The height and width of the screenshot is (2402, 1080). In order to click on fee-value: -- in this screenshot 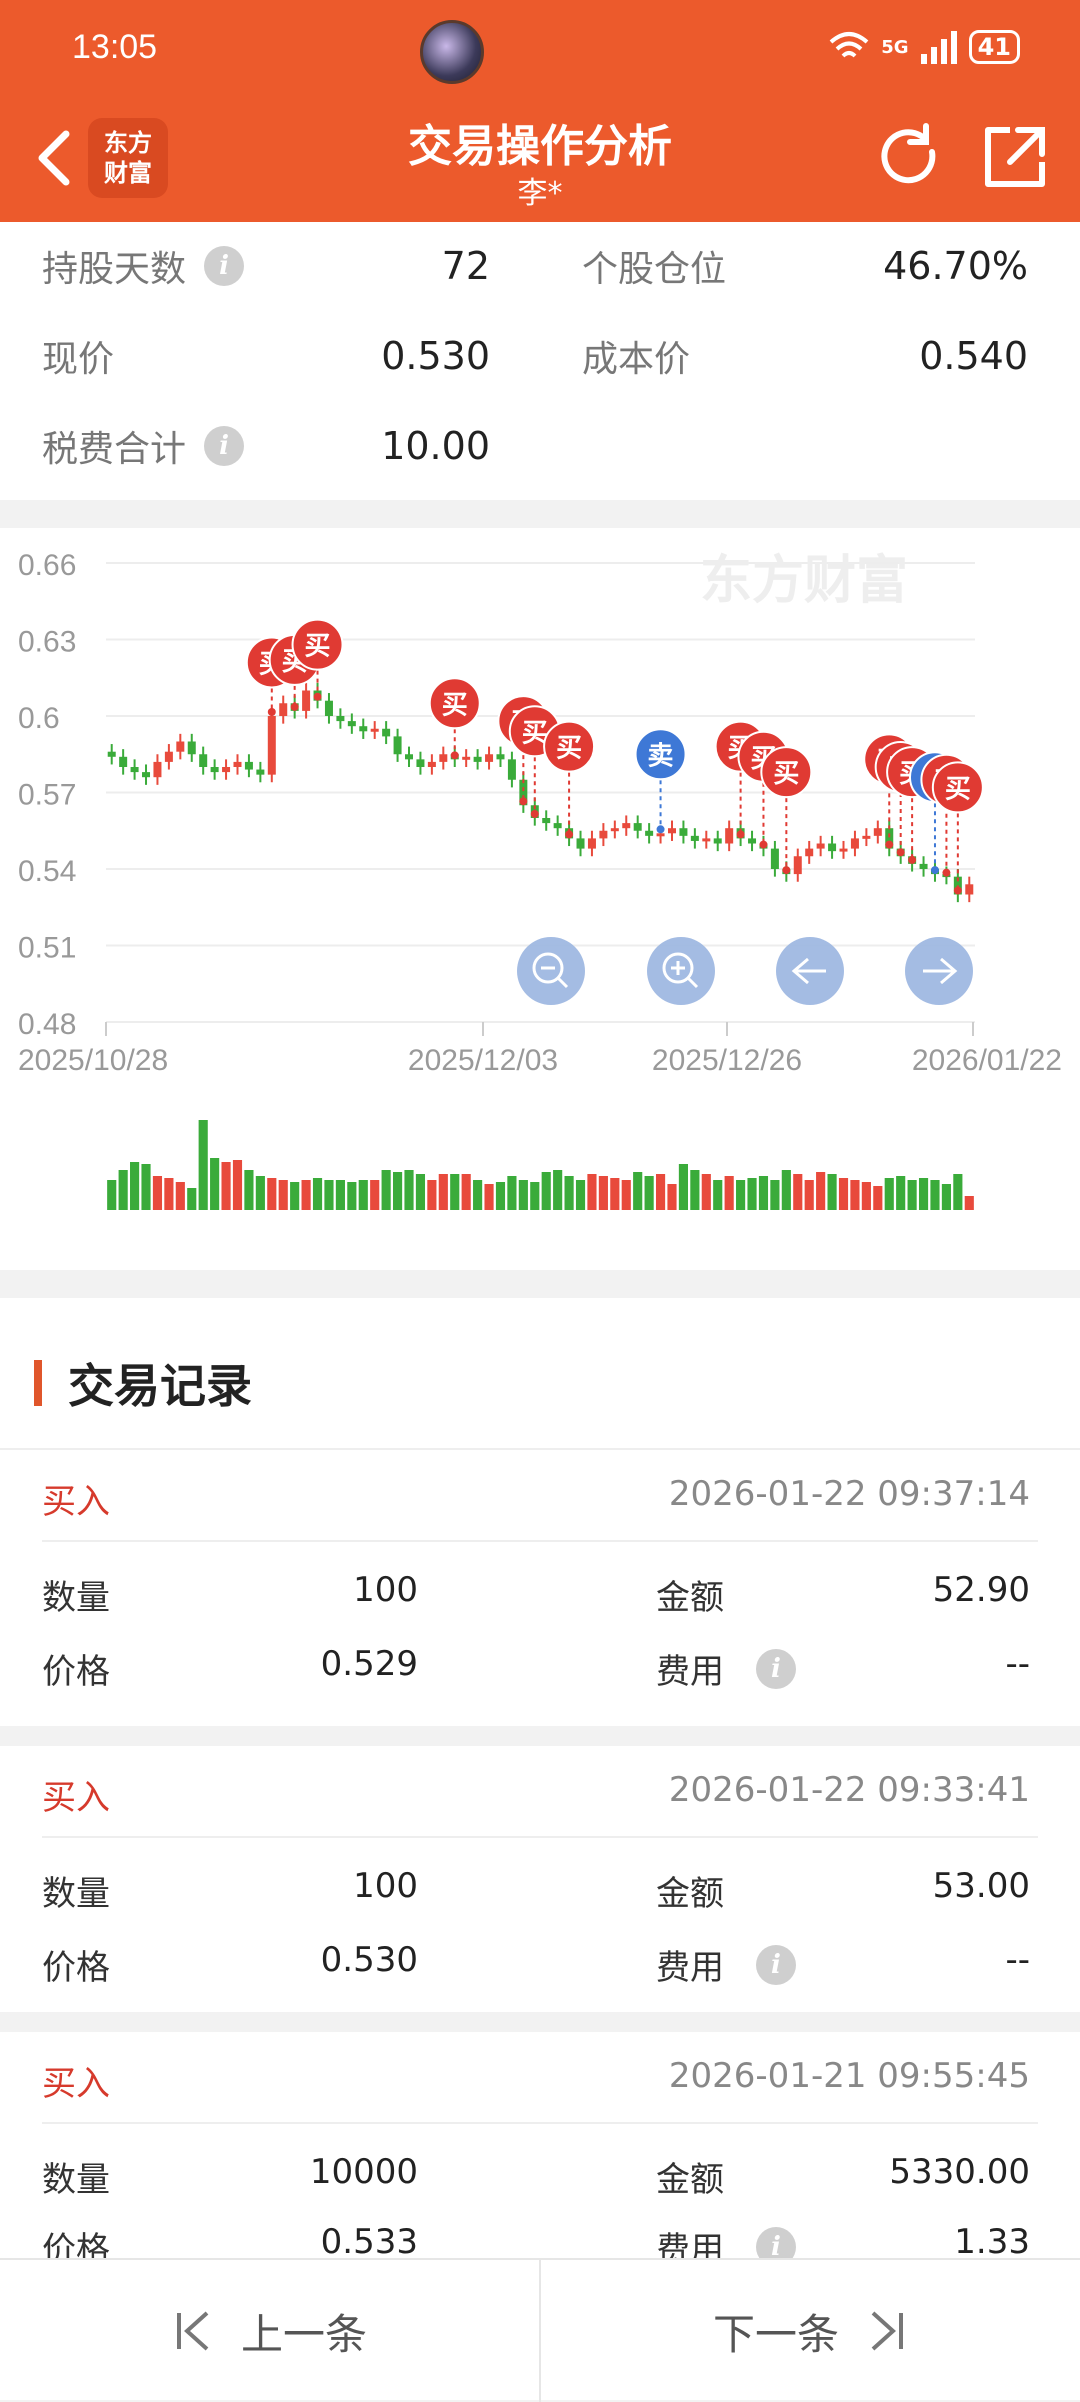, I will do `click(1017, 1664)`.